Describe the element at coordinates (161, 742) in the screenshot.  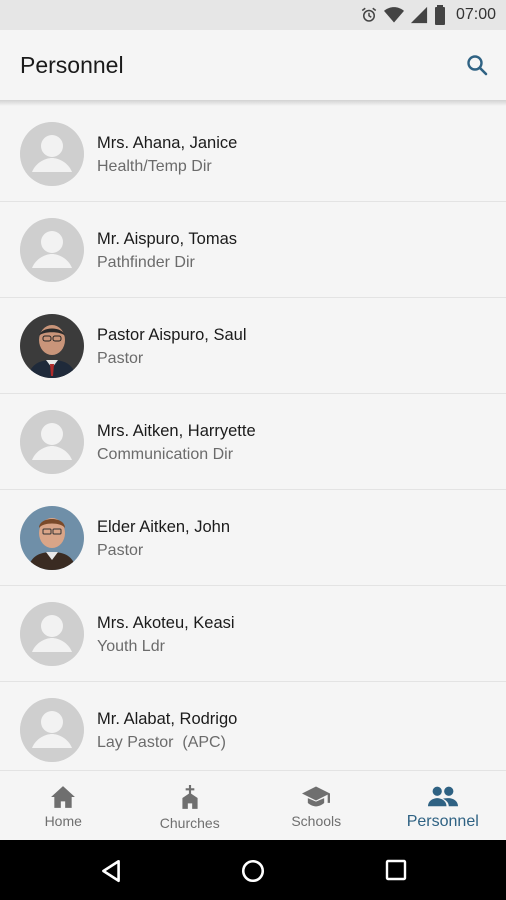
I see `person-role: Lay Pastor (APC)` at that location.